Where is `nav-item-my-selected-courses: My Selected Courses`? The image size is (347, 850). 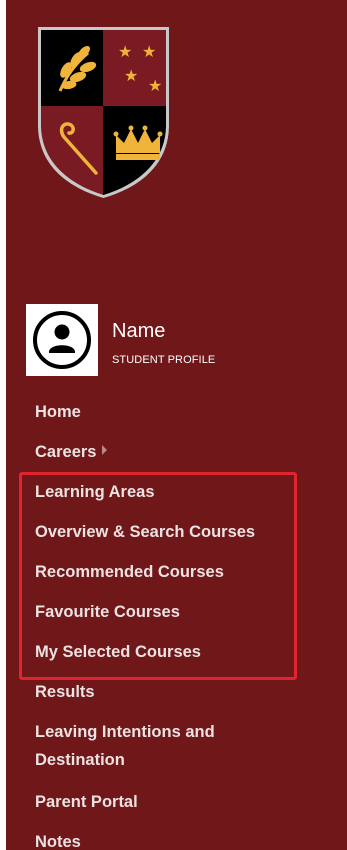 nav-item-my-selected-courses: My Selected Courses is located at coordinates (118, 652).